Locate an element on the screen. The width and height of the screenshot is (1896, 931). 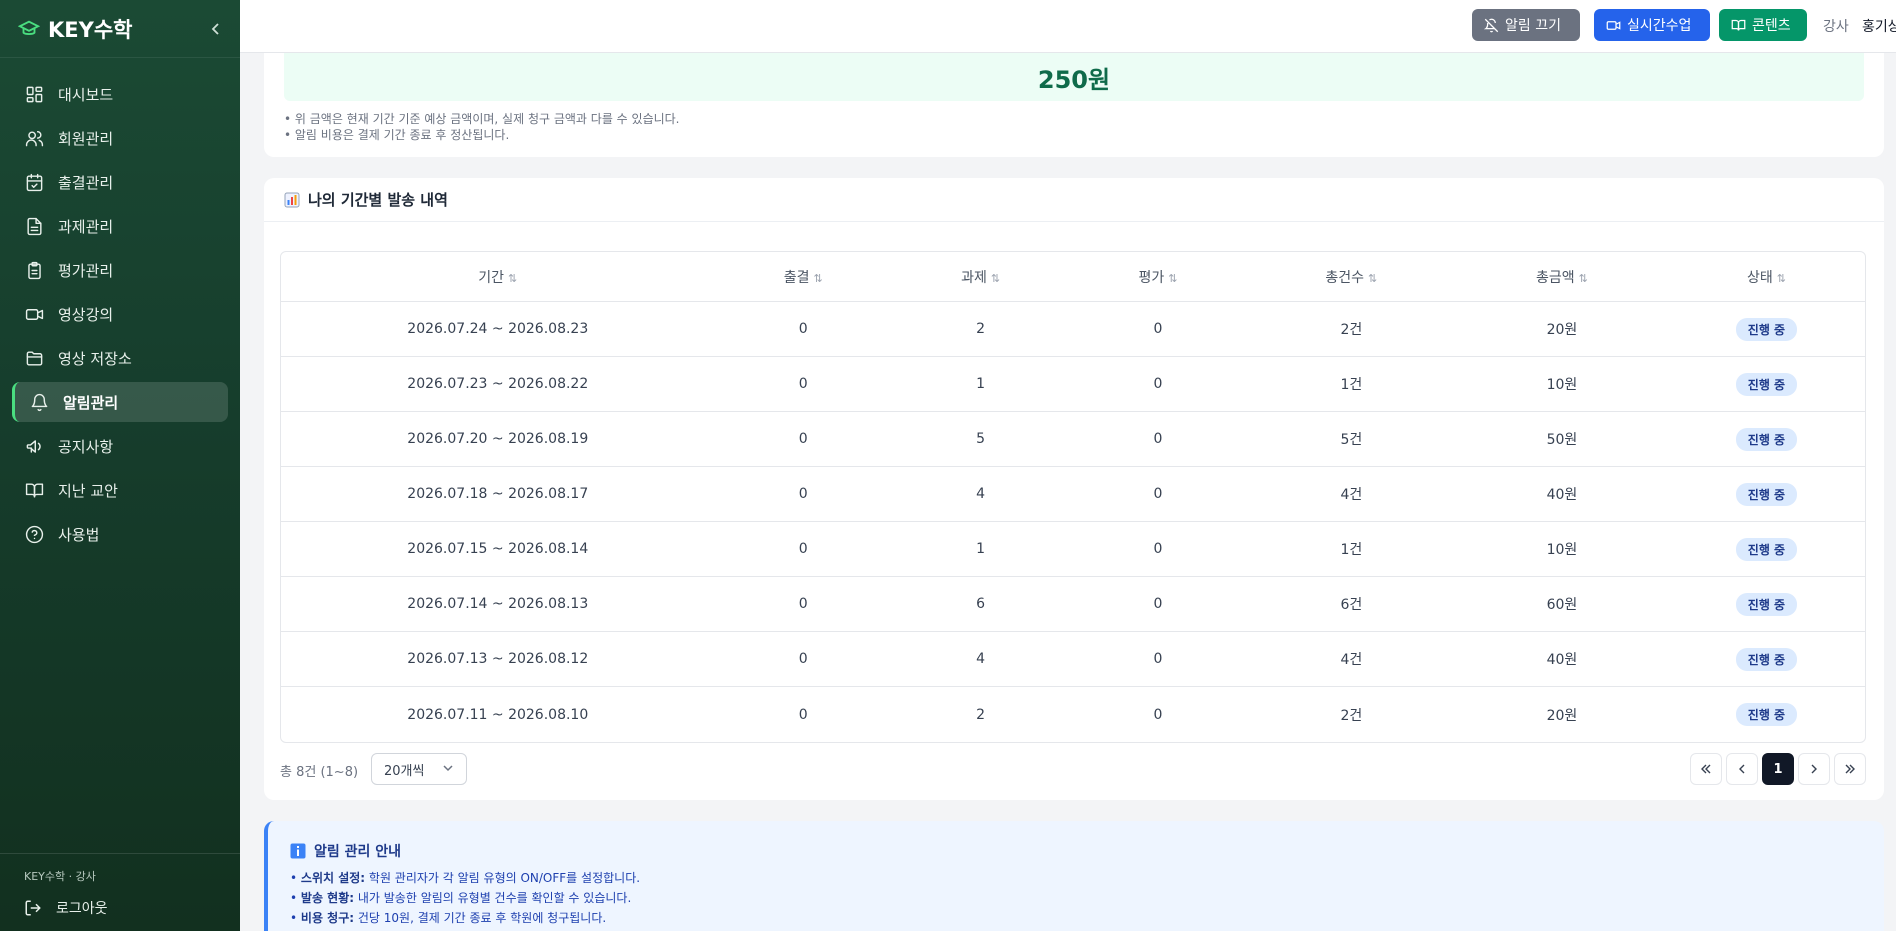
assignment-cell: 5 is located at coordinates (980, 439).